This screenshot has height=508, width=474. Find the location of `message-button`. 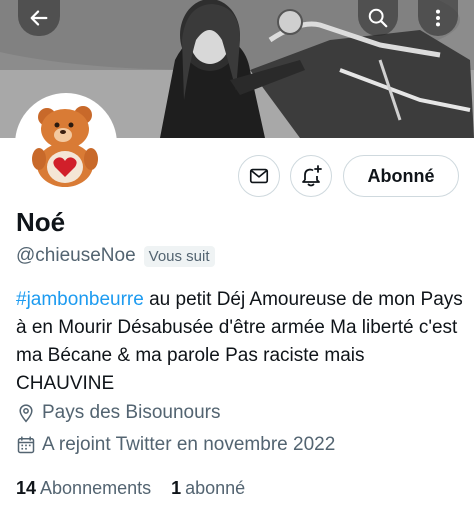

message-button is located at coordinates (259, 176).